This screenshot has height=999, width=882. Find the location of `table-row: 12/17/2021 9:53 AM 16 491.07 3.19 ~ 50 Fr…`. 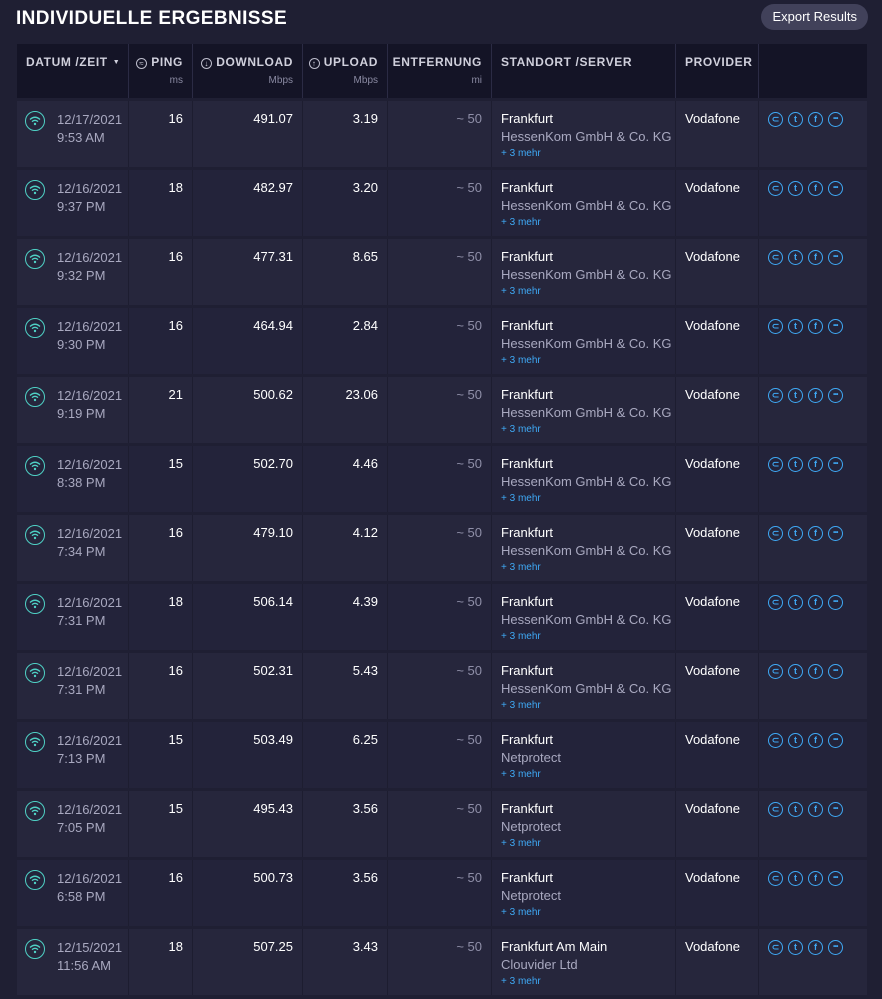

table-row: 12/17/2021 9:53 AM 16 491.07 3.19 ~ 50 Fr… is located at coordinates (442, 134).